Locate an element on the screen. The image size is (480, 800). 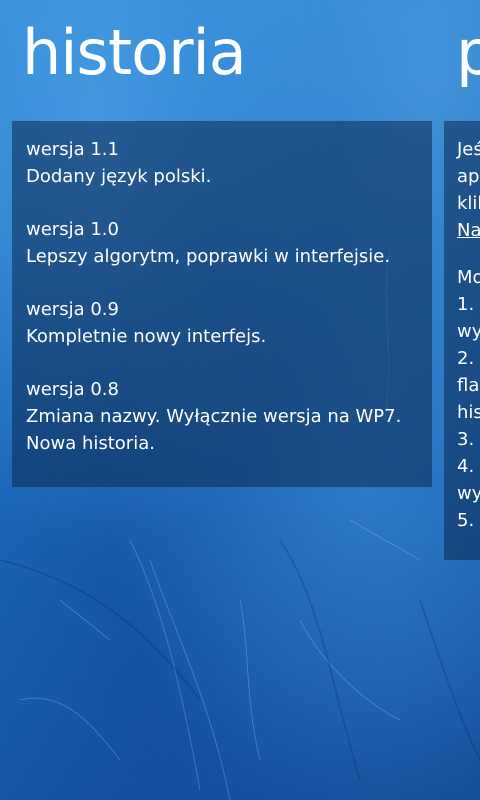
version-note: Nowa historia. is located at coordinates (90, 443).